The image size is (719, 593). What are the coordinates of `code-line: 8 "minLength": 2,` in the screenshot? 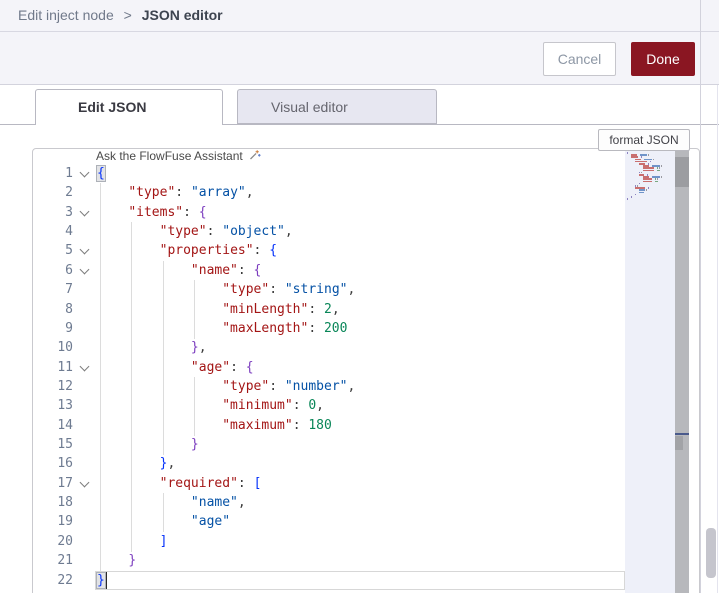 It's located at (329, 309).